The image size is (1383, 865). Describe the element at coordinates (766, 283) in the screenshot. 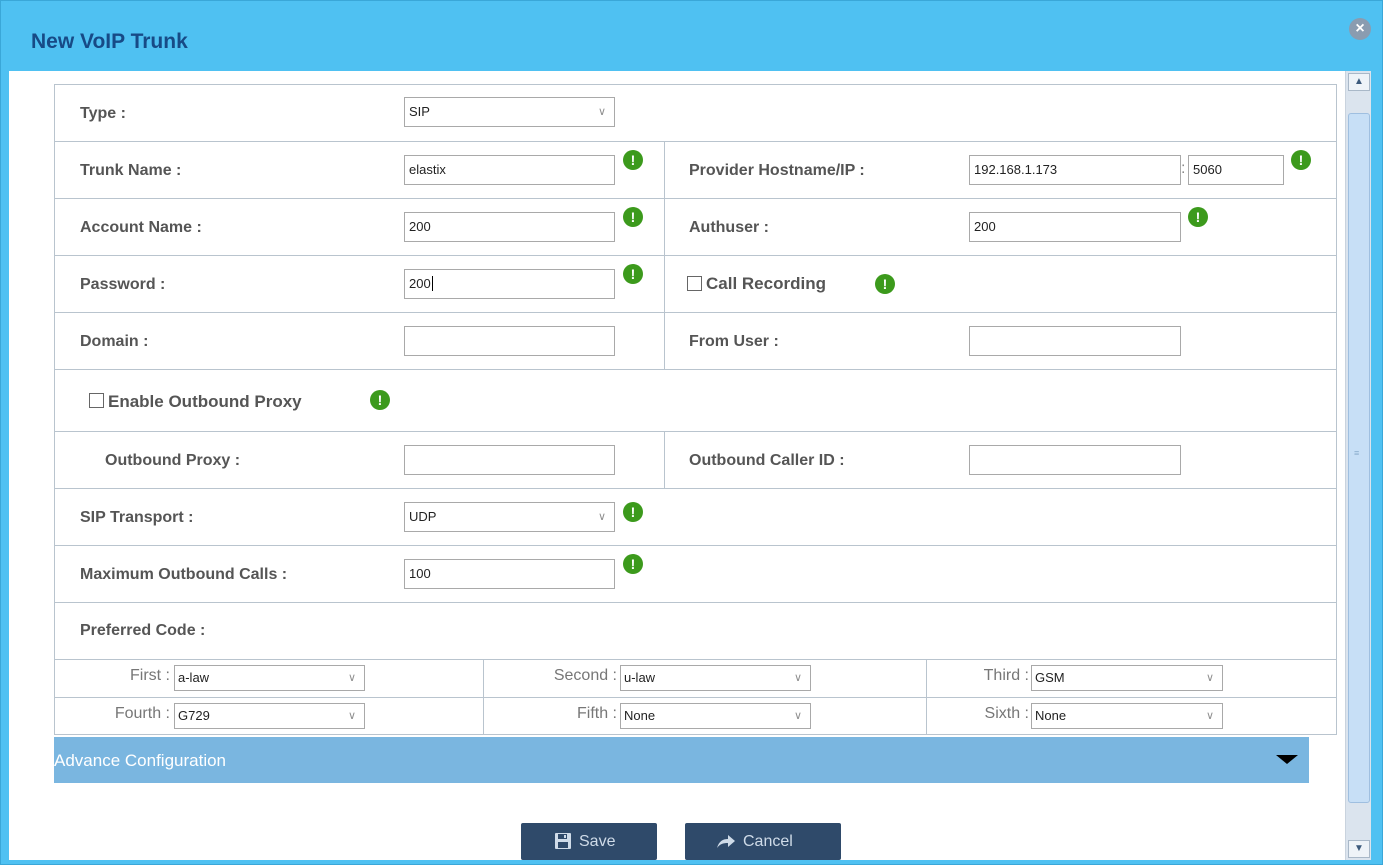

I see `call-recording-label: Call Recording` at that location.